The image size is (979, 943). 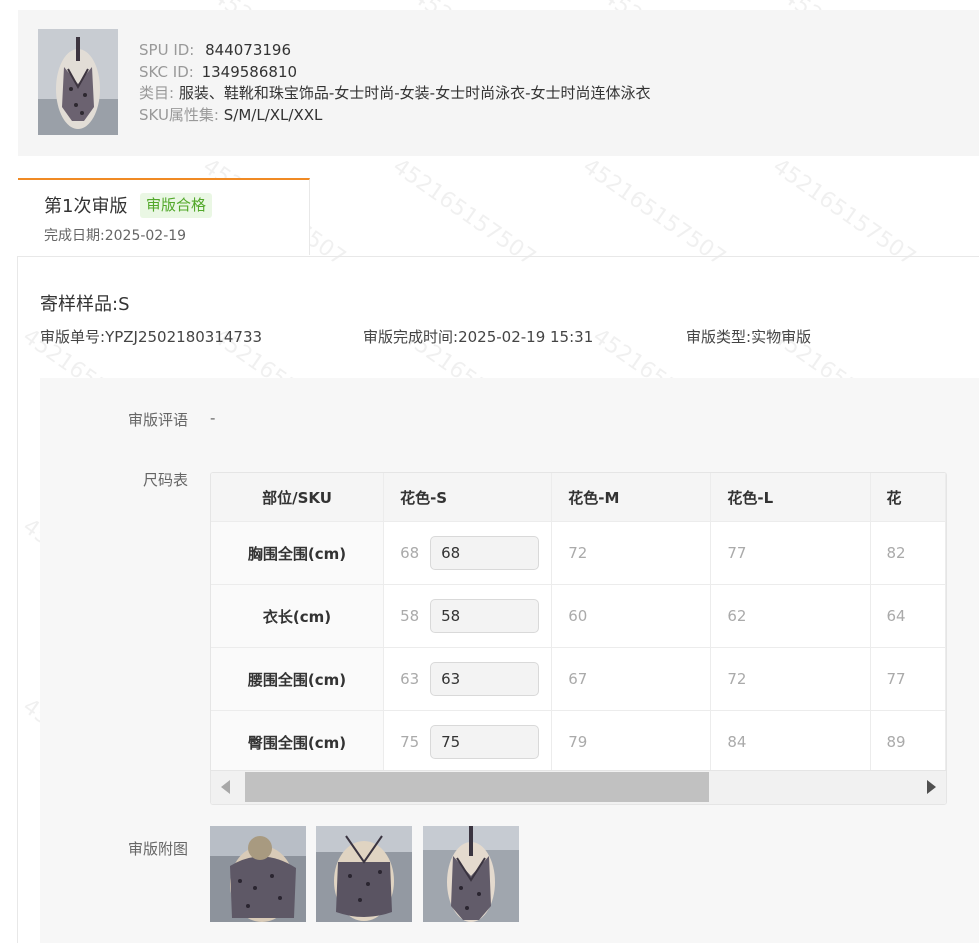 I want to click on part-name: 胸围全围(cm), so click(x=298, y=553).